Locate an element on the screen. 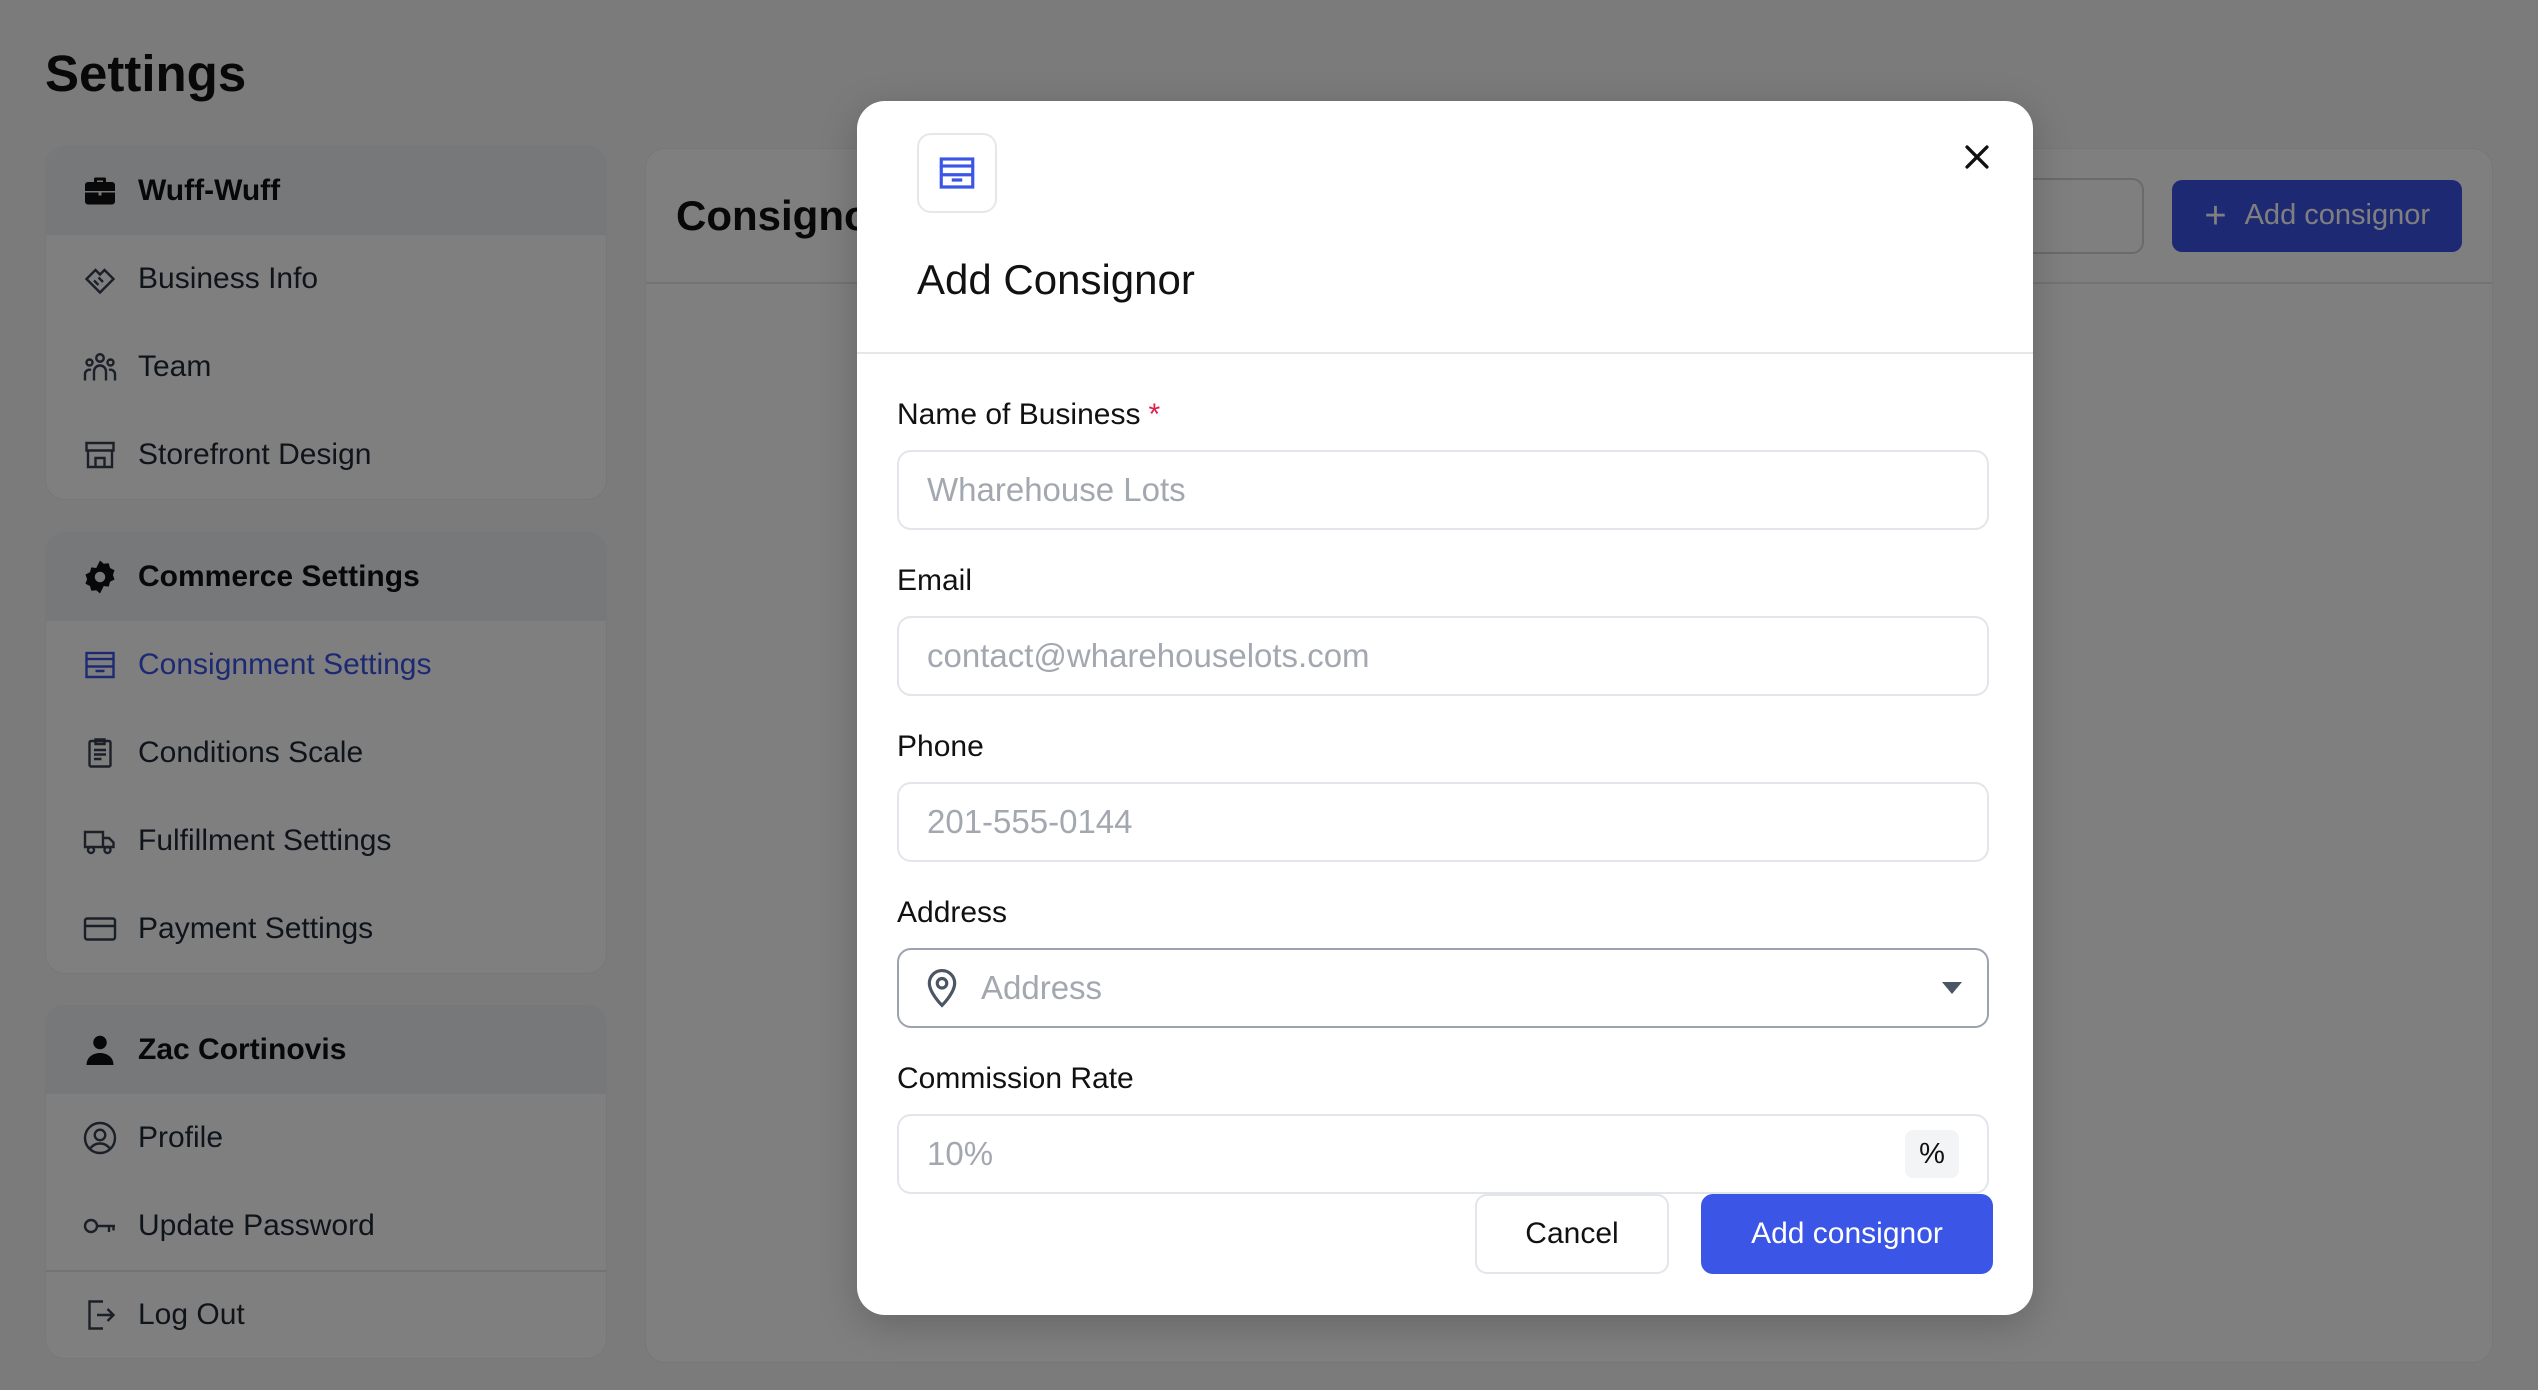 This screenshot has height=1390, width=2538. business-name-label: Name of Business * is located at coordinates (1029, 414).